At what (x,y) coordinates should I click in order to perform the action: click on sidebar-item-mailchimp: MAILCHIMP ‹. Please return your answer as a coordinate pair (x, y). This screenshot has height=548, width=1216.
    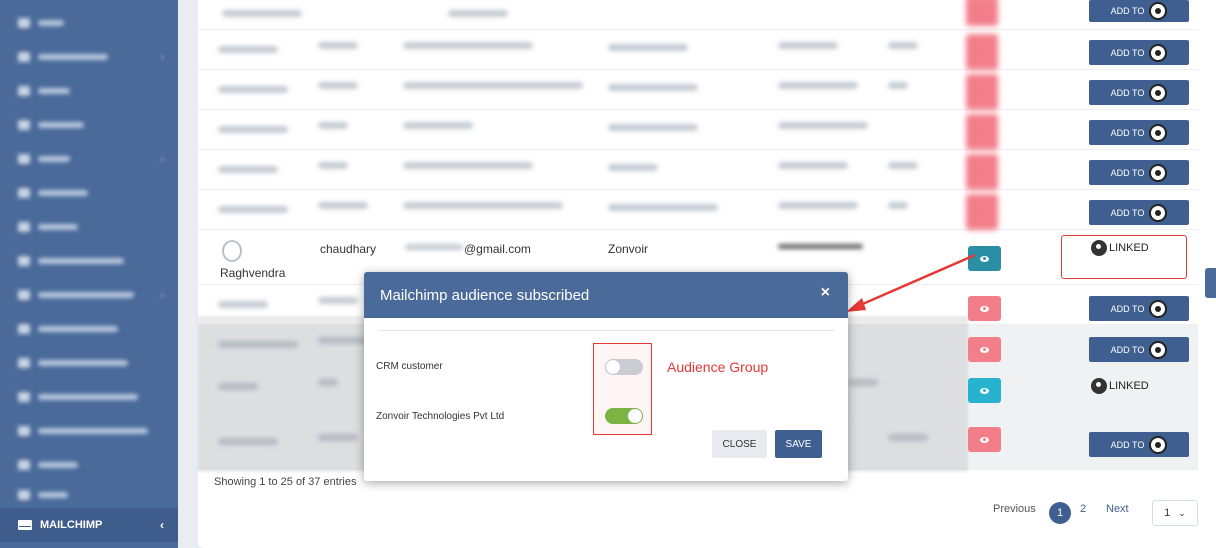
    Looking at the image, I should click on (89, 525).